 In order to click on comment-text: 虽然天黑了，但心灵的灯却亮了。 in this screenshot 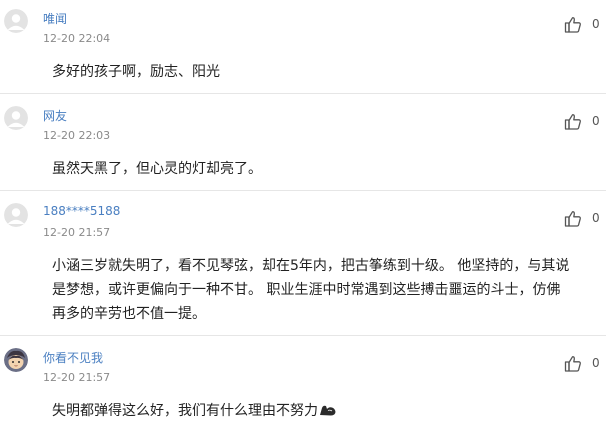, I will do `click(157, 169)`.